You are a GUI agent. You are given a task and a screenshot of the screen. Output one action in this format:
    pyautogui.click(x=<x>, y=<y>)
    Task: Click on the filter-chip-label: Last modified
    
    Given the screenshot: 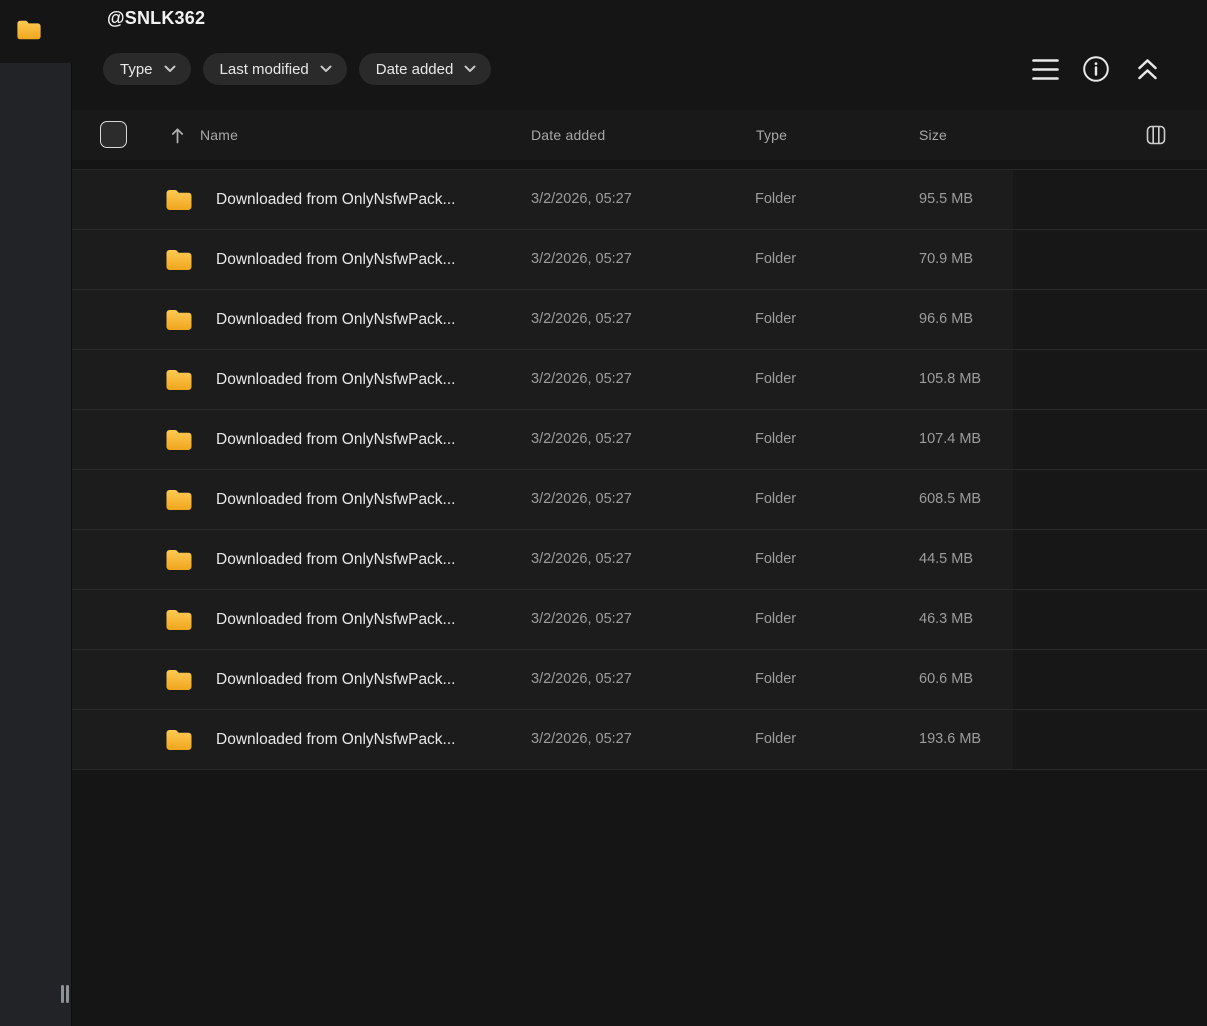 What is the action you would take?
    pyautogui.click(x=264, y=69)
    